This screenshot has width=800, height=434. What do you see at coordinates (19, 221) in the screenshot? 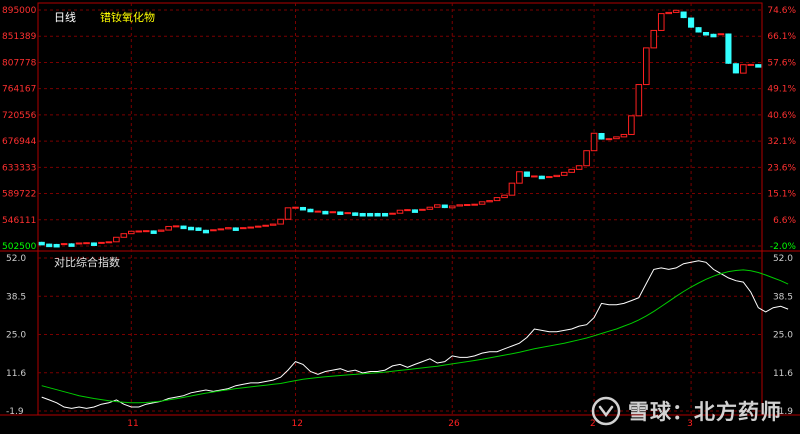
I see `price-tick-label: 546111` at bounding box center [19, 221].